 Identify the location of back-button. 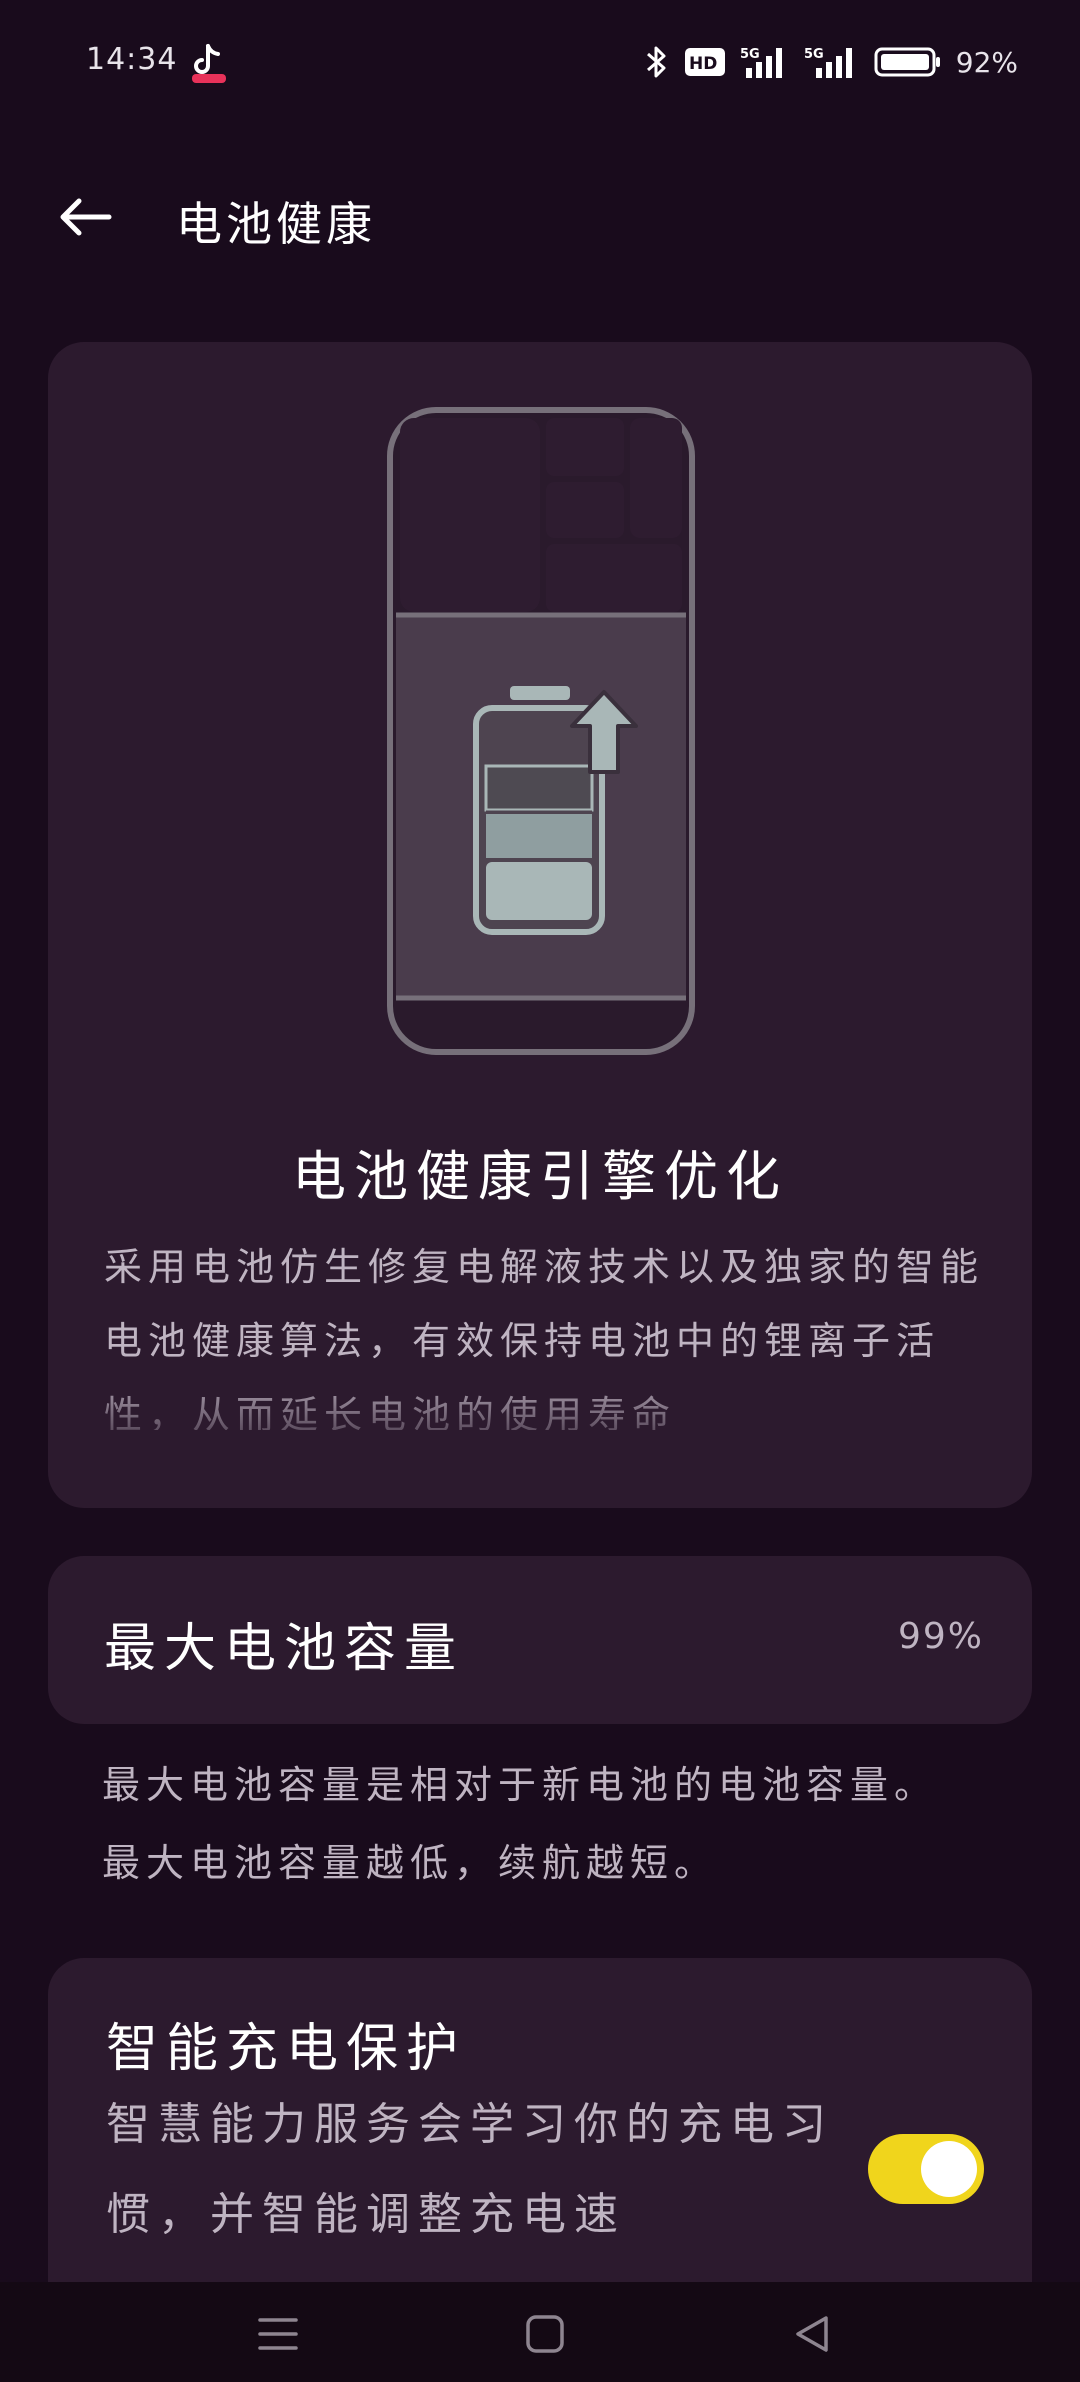
(85, 217).